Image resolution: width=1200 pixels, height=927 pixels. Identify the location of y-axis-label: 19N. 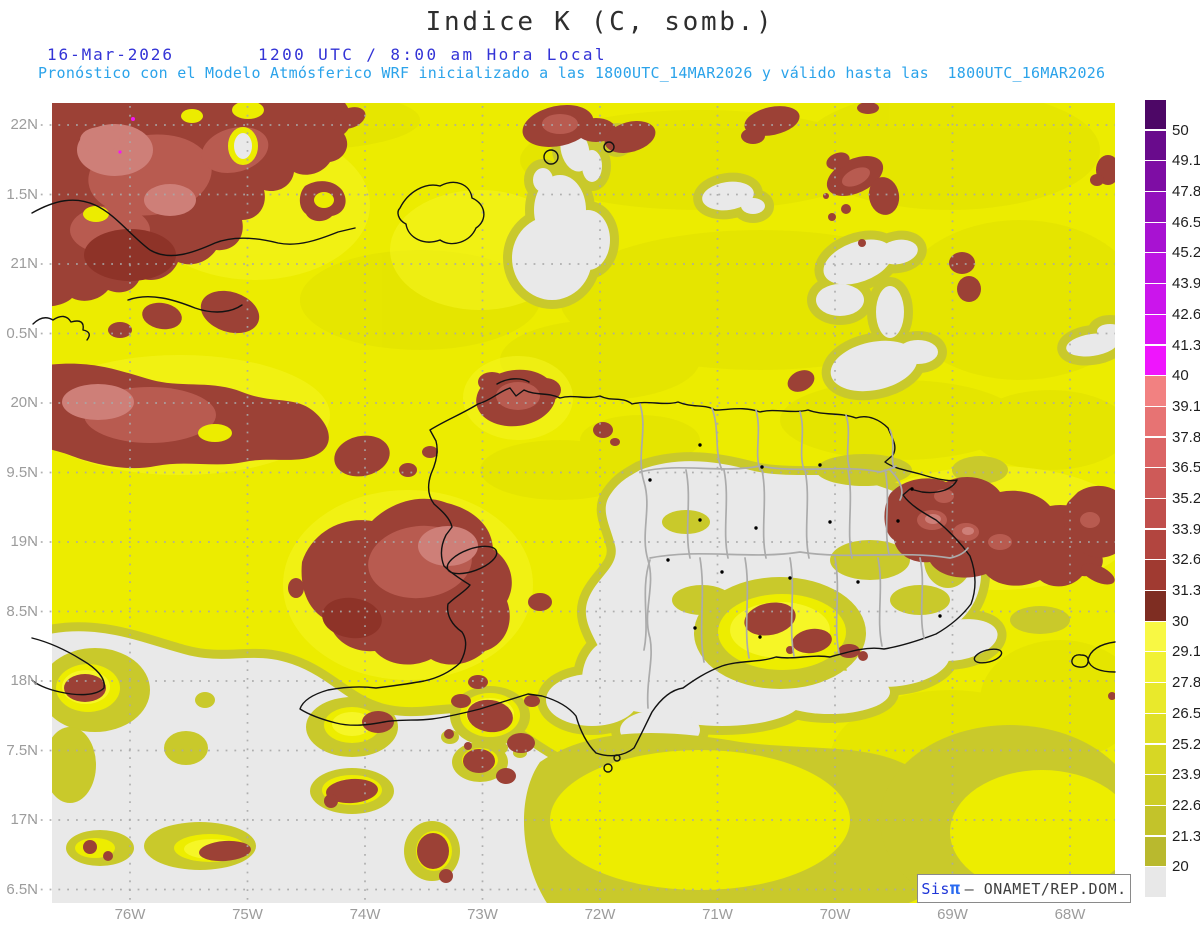
(24, 541).